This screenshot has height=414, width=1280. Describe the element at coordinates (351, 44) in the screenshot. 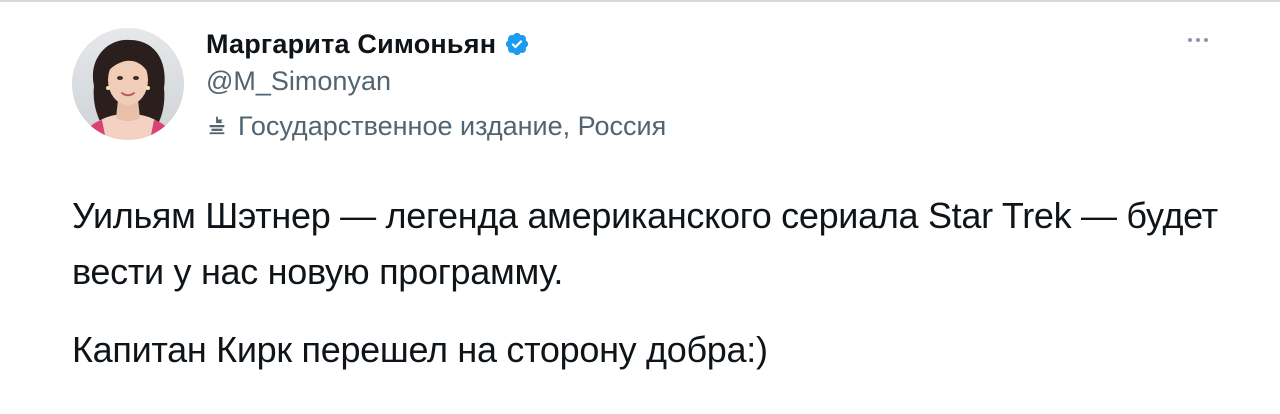

I see `author-name: Маргарита Симоньян` at that location.